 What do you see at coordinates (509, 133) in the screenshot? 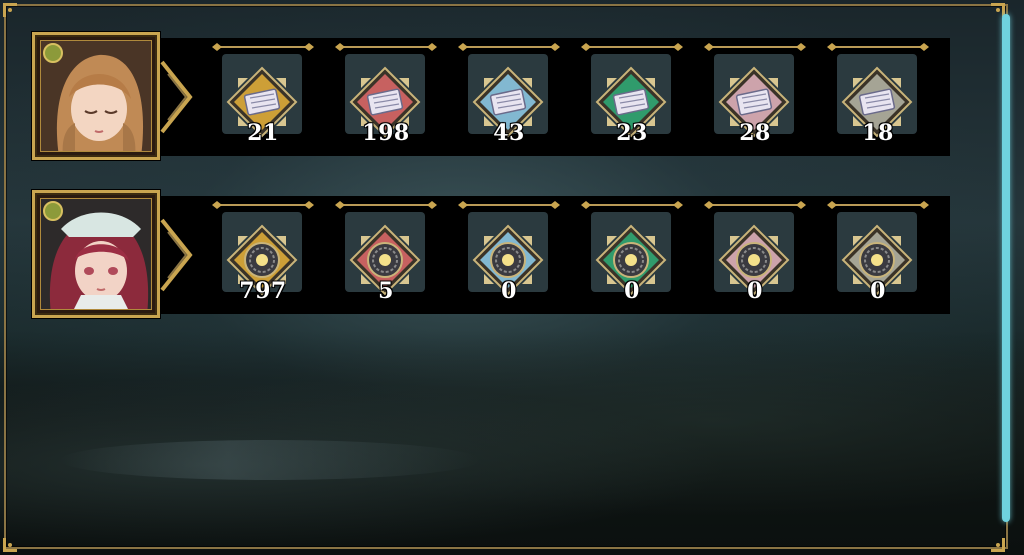
I see `item-count: 43` at bounding box center [509, 133].